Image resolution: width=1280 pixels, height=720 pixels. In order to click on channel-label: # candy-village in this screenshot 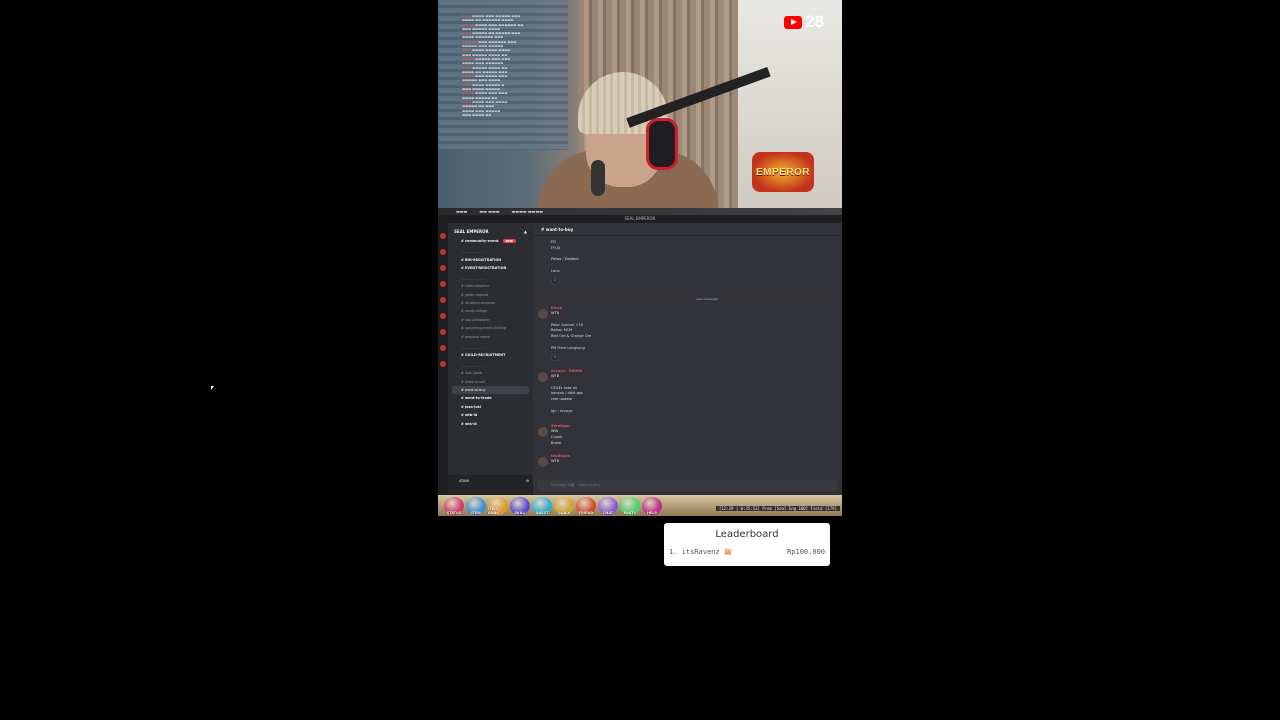, I will do `click(474, 311)`.